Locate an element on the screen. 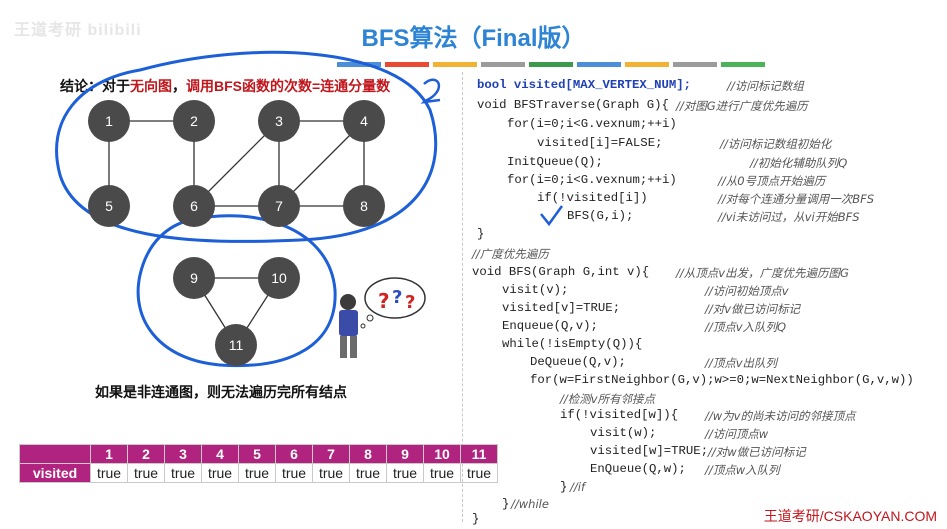 The width and height of the screenshot is (947, 529). graph-node-label: 10 is located at coordinates (279, 278).